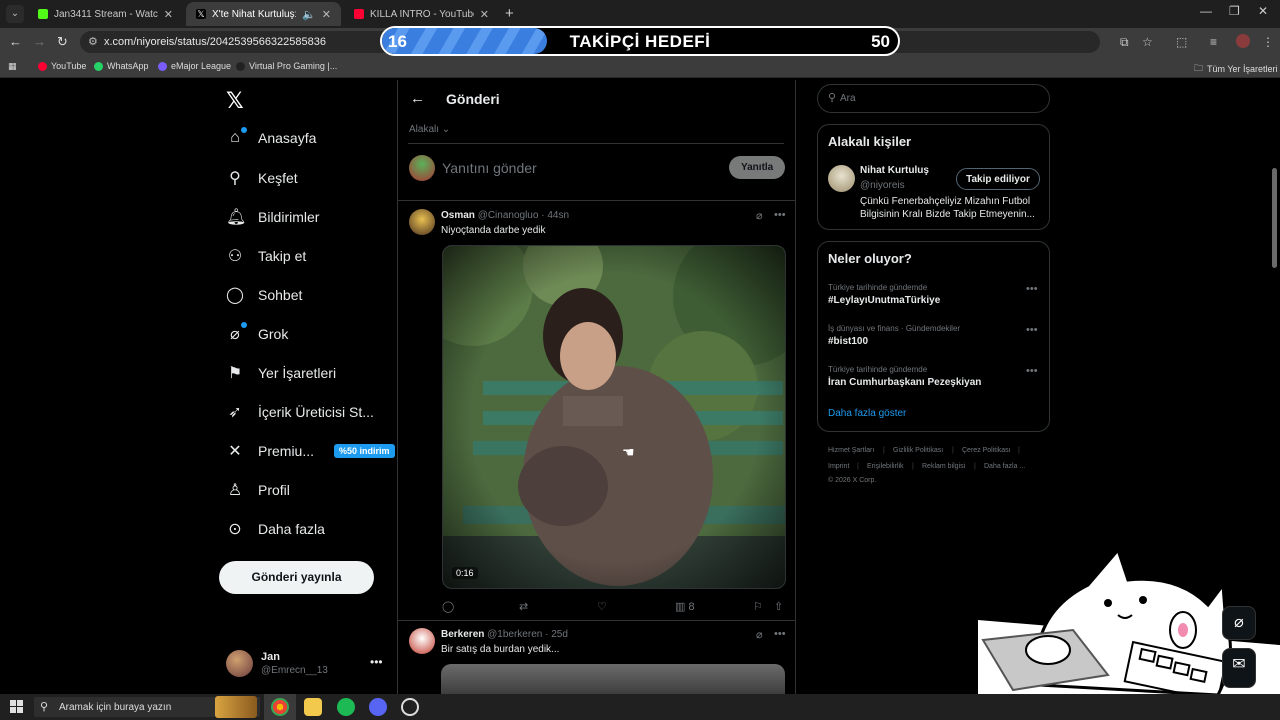 The width and height of the screenshot is (1280, 720). What do you see at coordinates (421, 14) in the screenshot?
I see `tab-killa-intro: KILLA INTRO - YouTube ✕` at bounding box center [421, 14].